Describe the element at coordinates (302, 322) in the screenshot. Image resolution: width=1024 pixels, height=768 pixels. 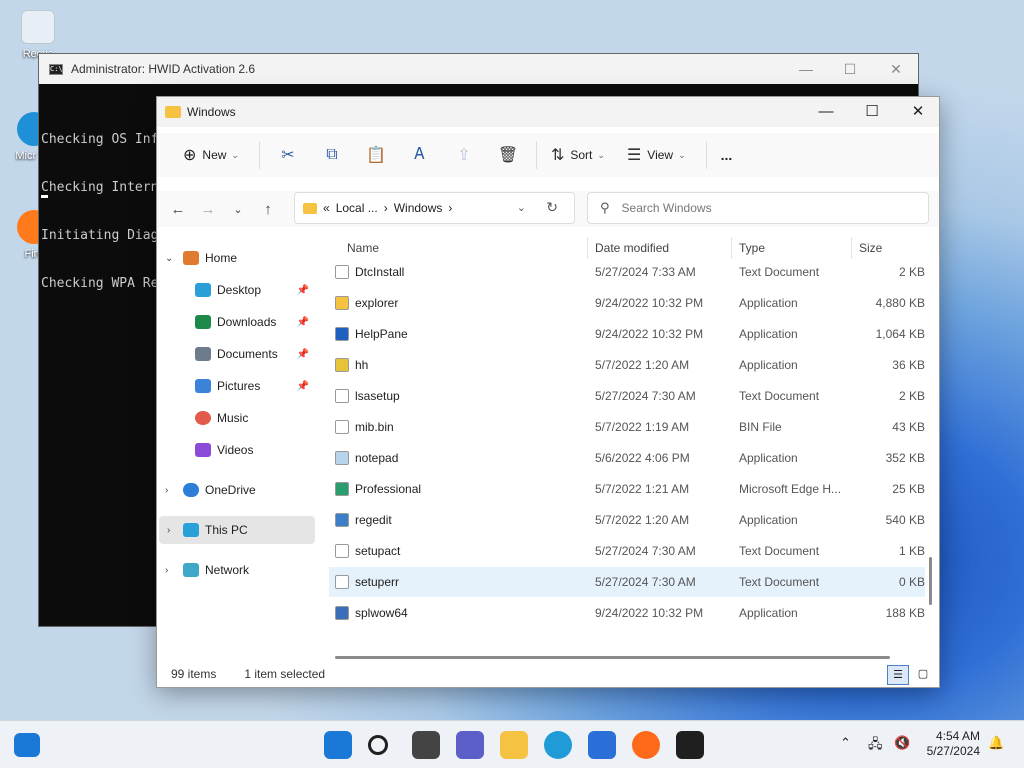
I see `pin-icon: 📌` at that location.